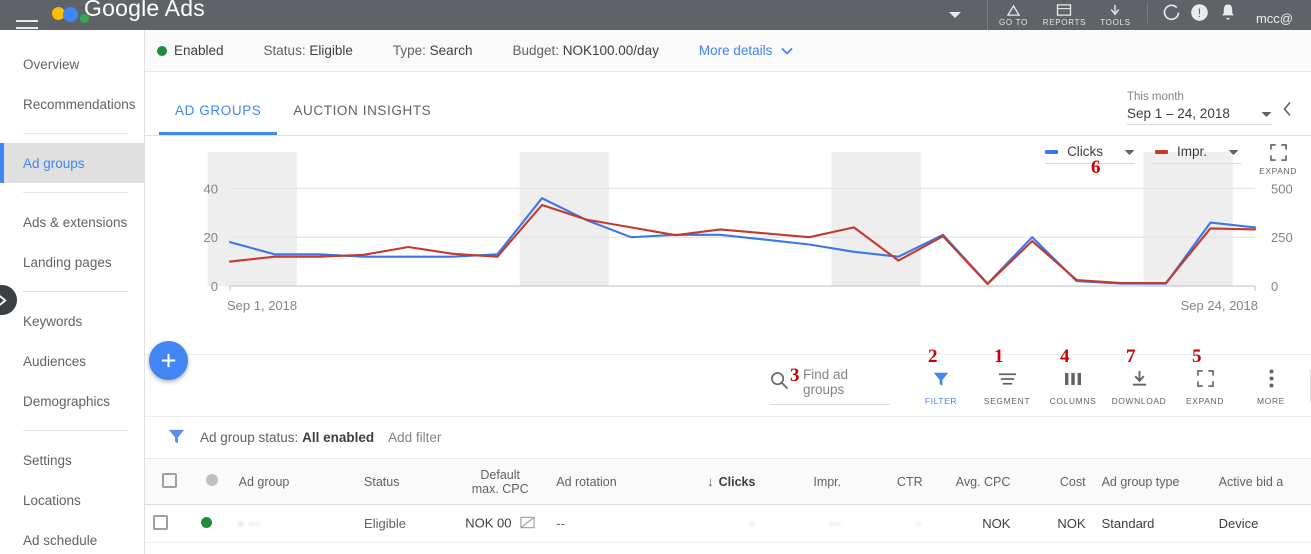  Describe the element at coordinates (47, 460) in the screenshot. I see `sidebar-label: Settings` at that location.